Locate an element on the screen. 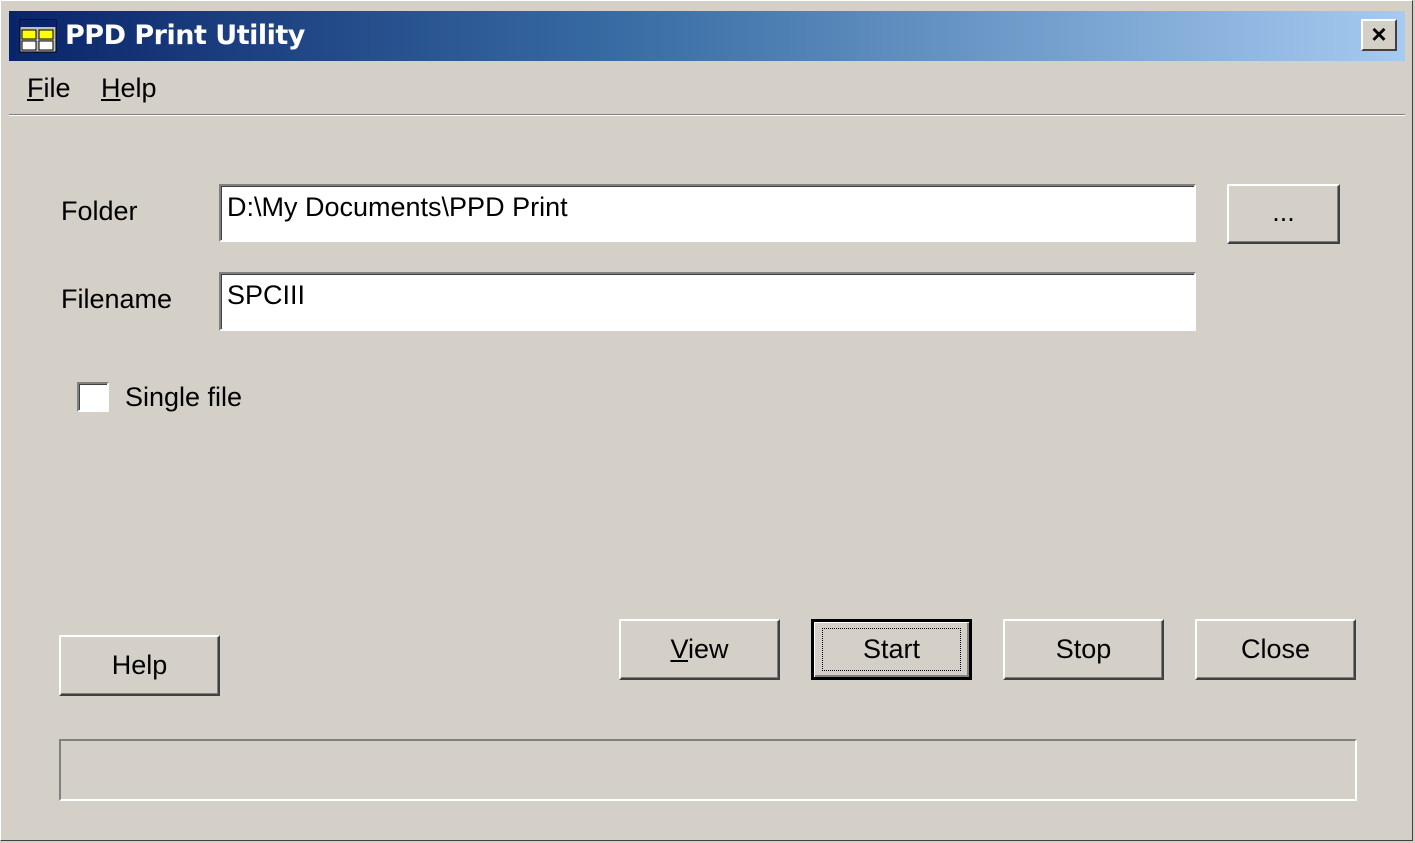  menu-help-label: elp is located at coordinates (138, 88).